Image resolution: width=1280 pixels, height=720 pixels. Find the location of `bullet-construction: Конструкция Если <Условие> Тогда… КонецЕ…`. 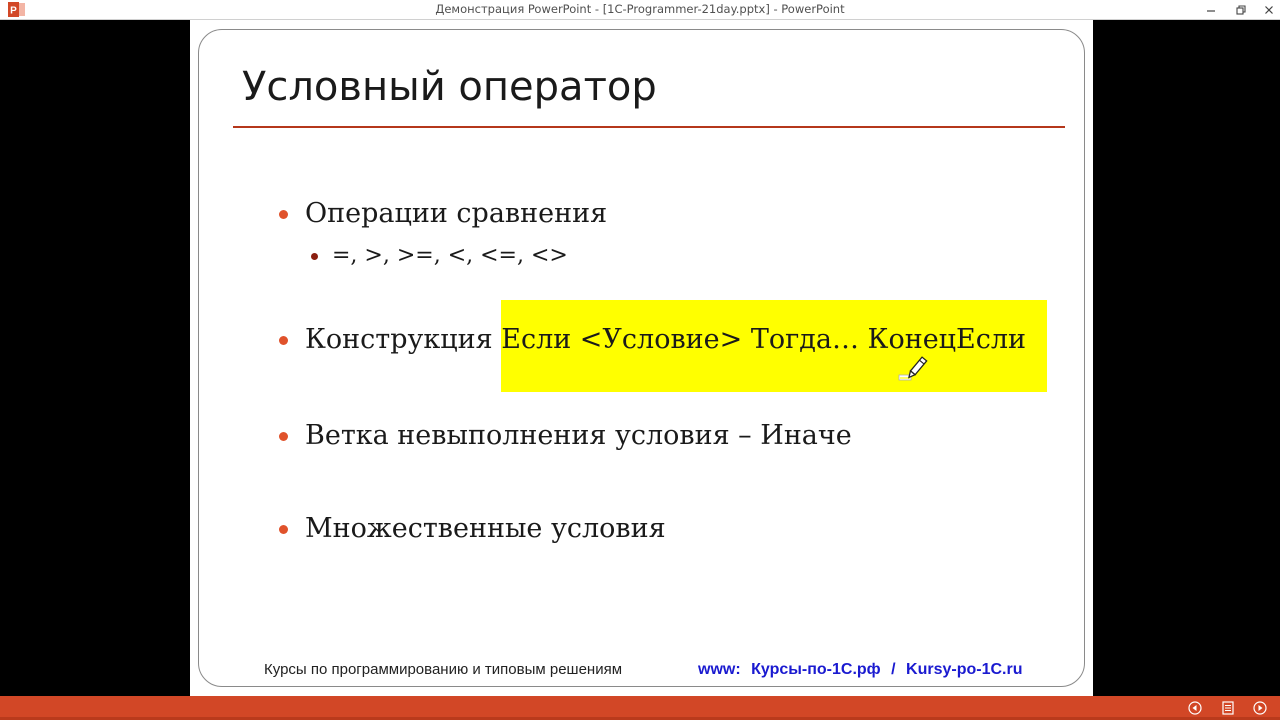

bullet-construction: Конструкция Если <Условие> Тогда… КонецЕ… is located at coordinates (653, 340).